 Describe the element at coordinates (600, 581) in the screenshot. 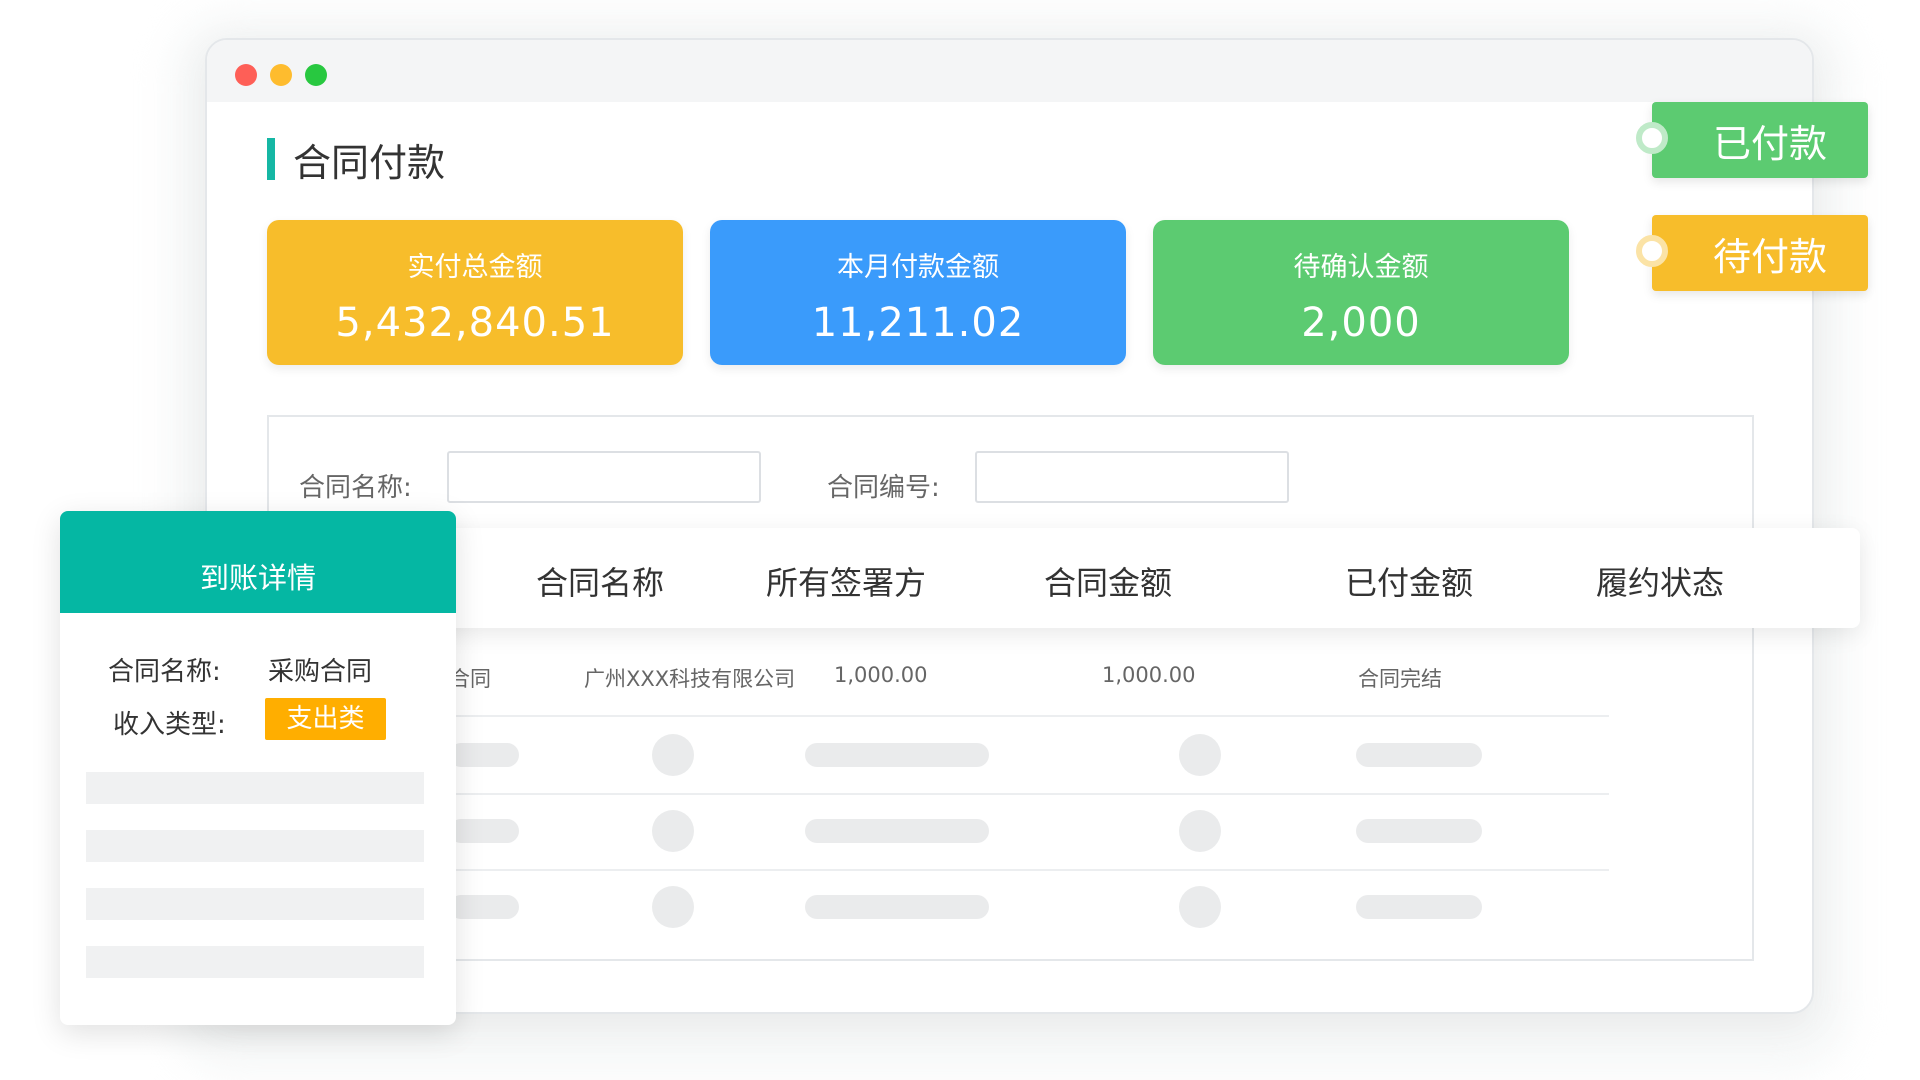

I see `column-header-contract-name: 合同名称` at that location.